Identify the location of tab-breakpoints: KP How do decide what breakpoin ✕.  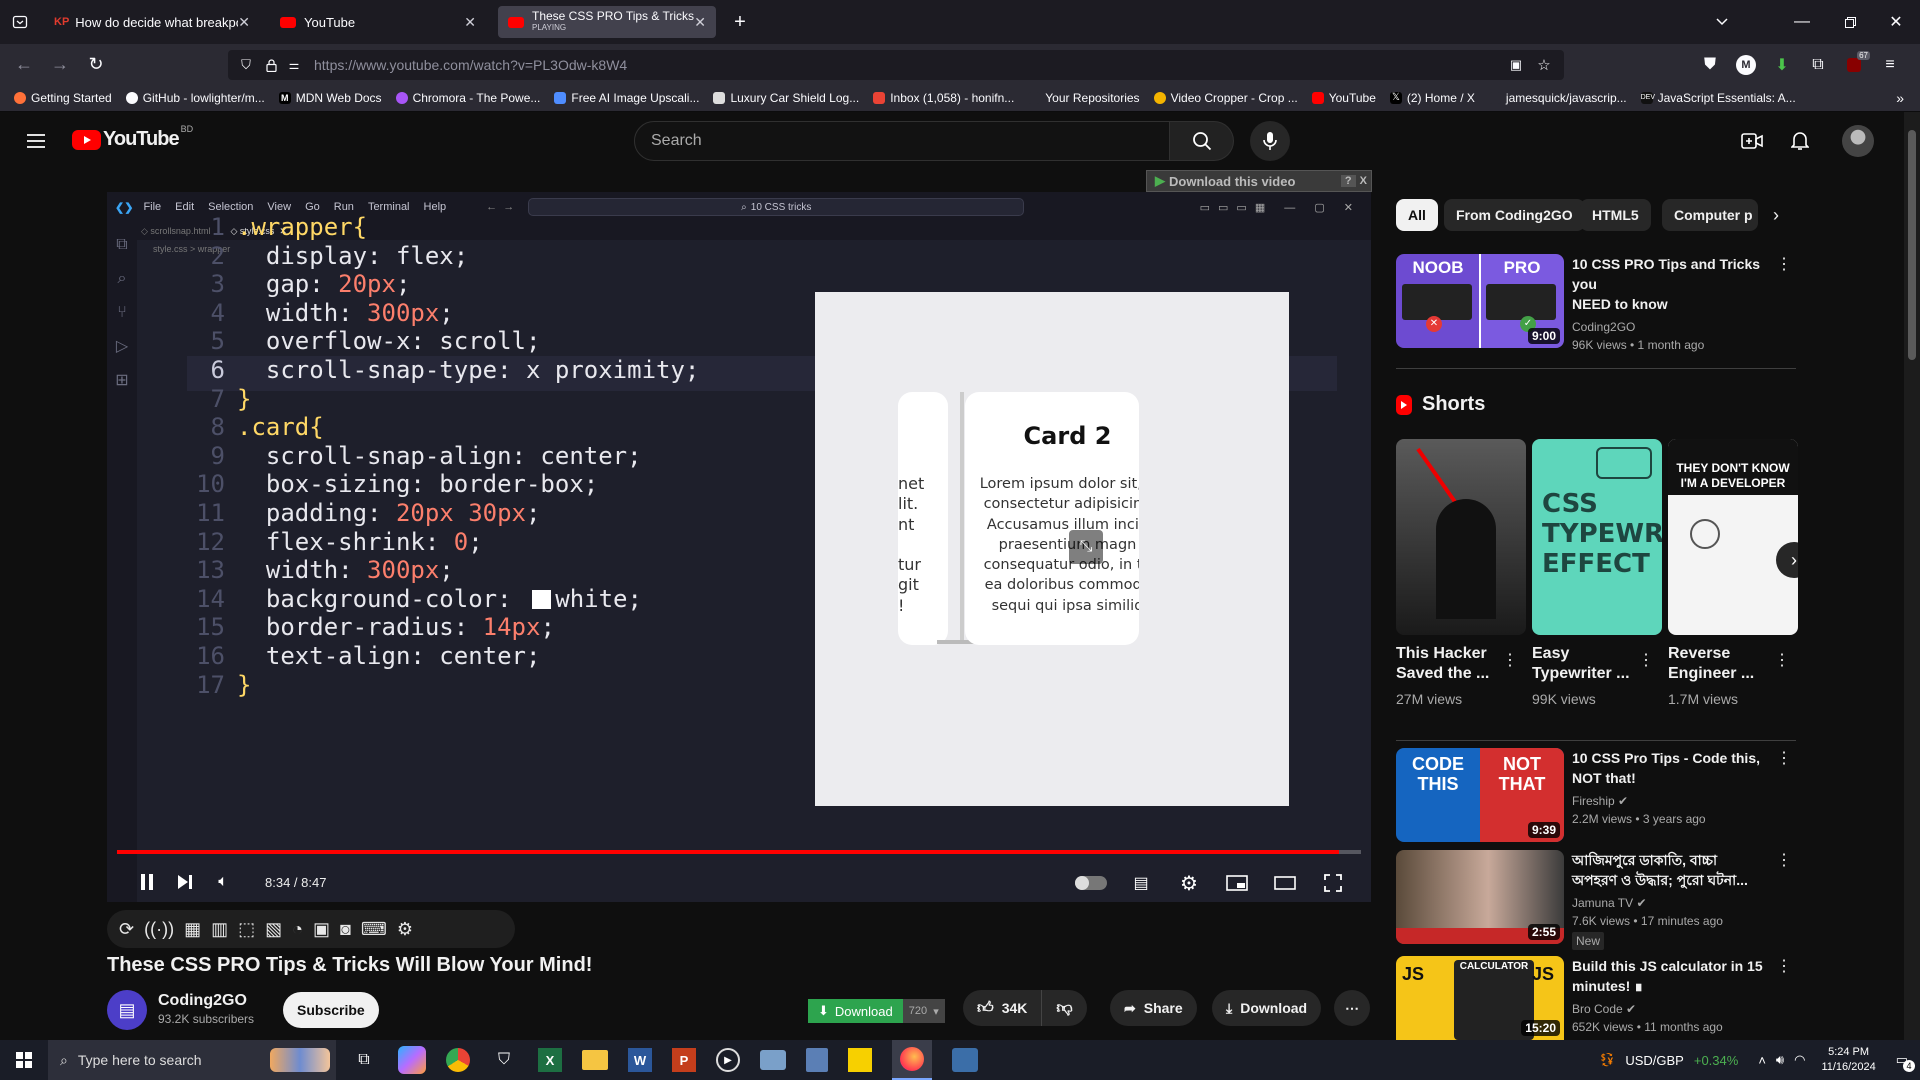
(152, 22).